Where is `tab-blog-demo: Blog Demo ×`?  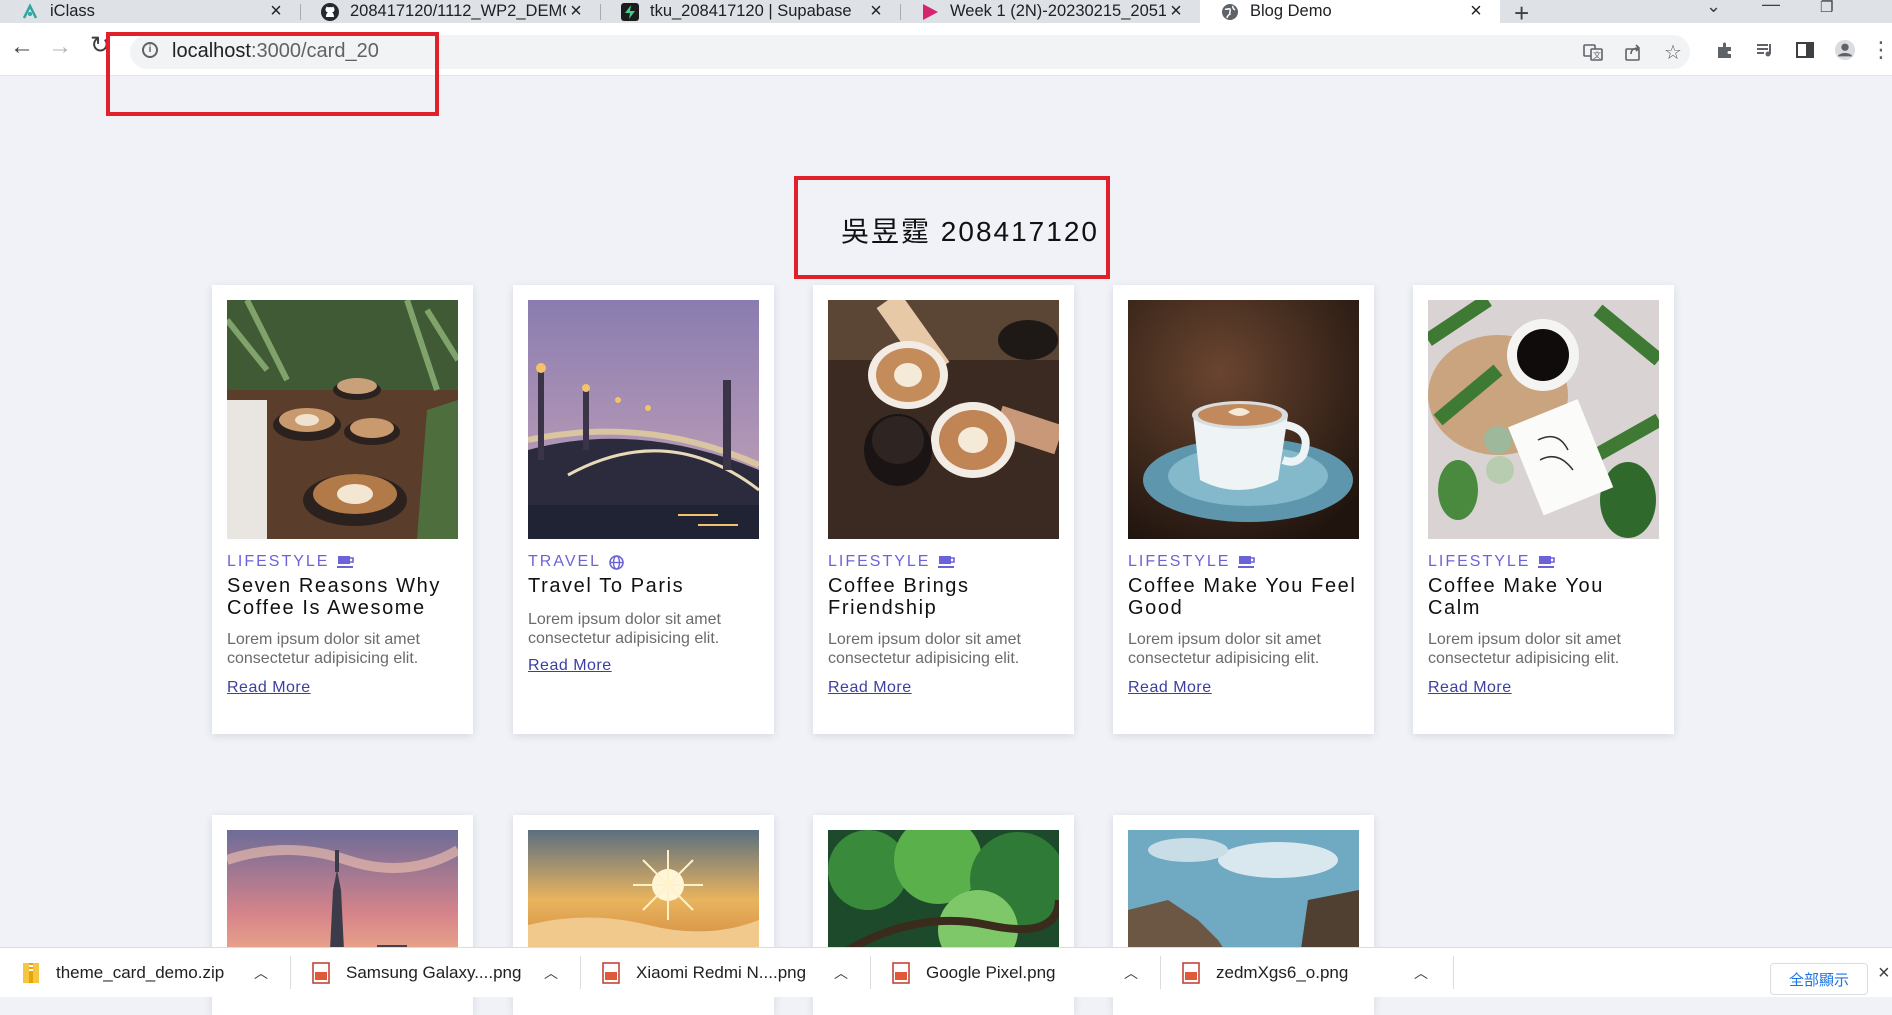 tab-blog-demo: Blog Demo × is located at coordinates (1350, 11).